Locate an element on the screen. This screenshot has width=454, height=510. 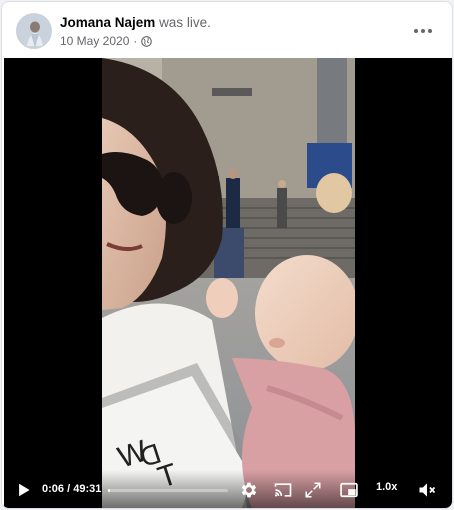
progress-fill is located at coordinates (109, 490).